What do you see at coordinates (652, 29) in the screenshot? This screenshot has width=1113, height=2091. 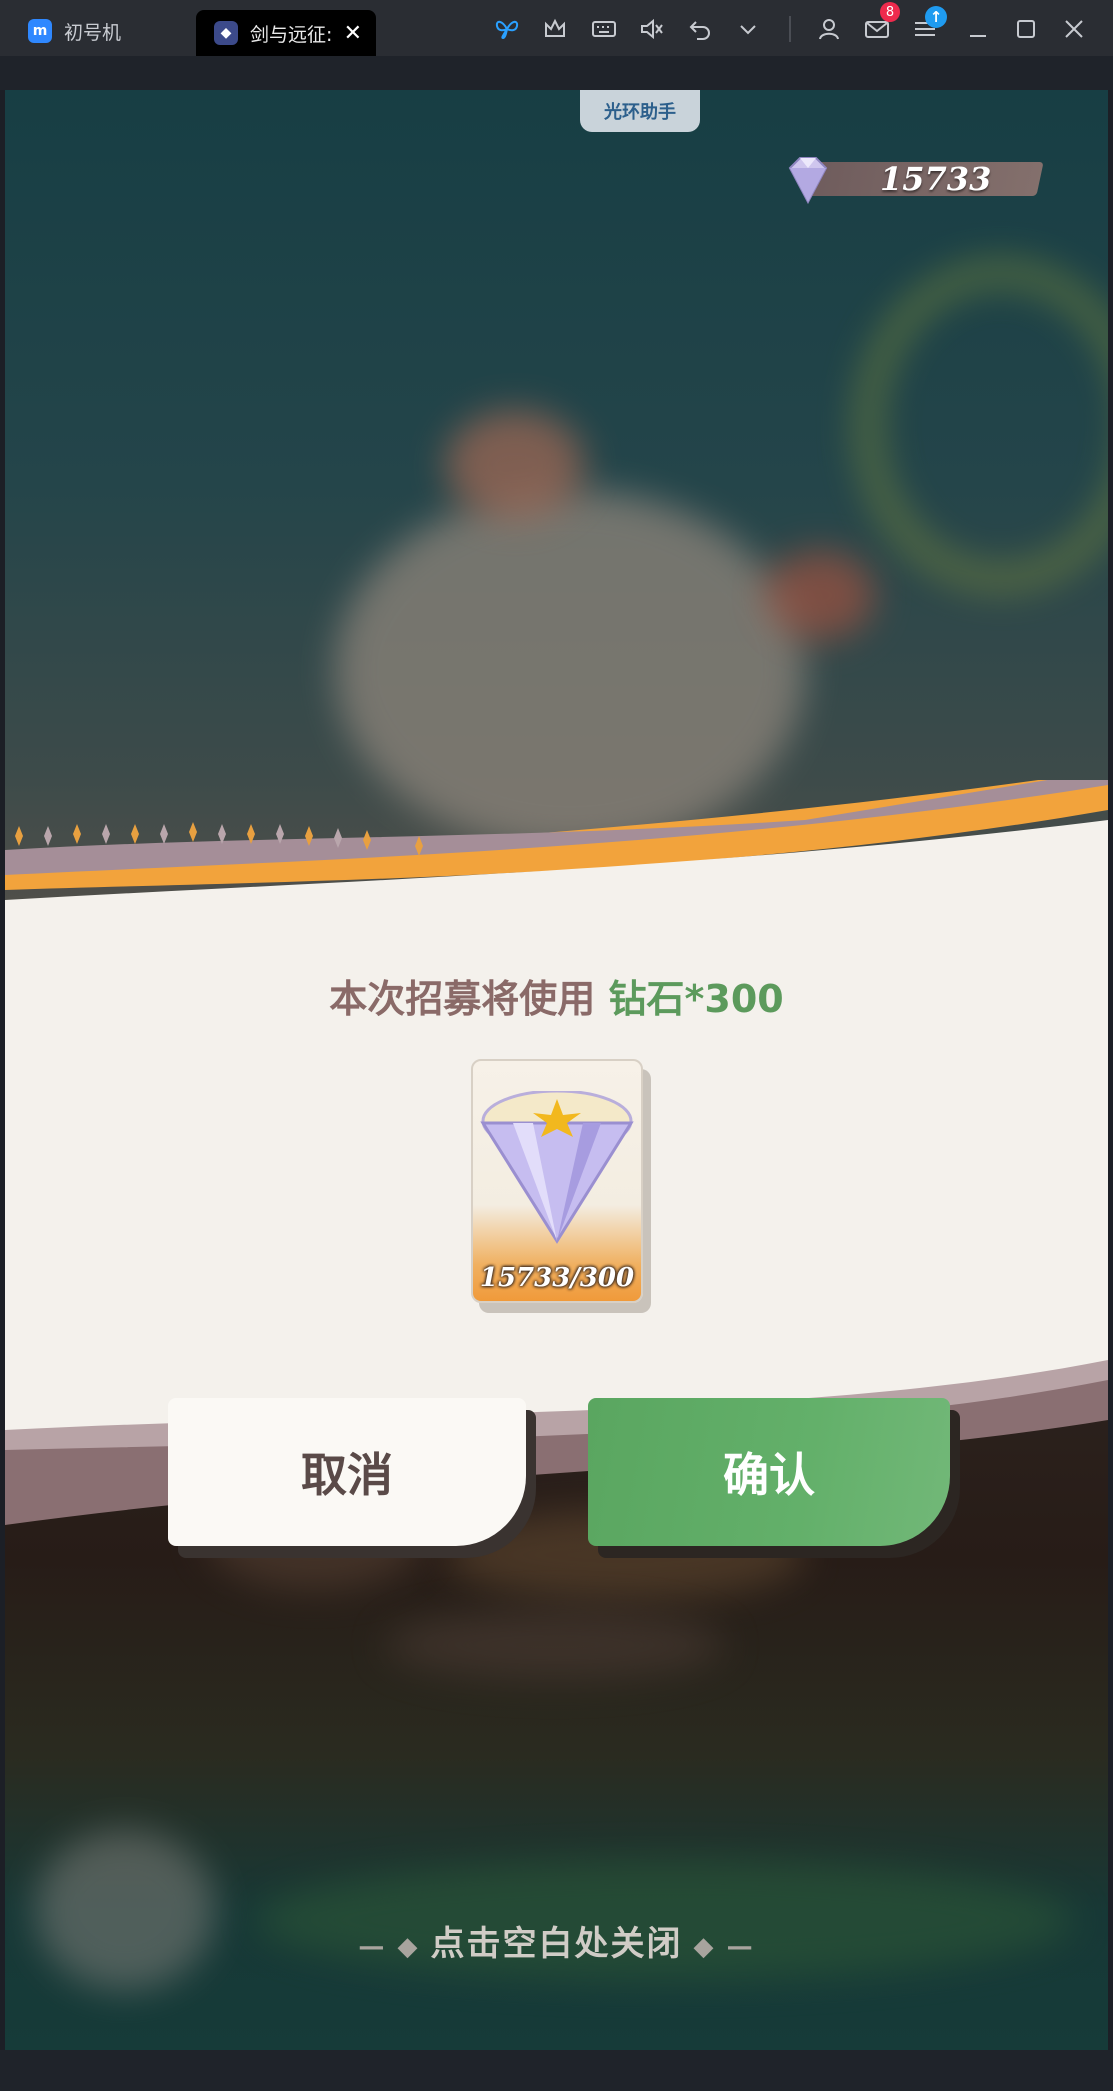 I see `mute-icon` at bounding box center [652, 29].